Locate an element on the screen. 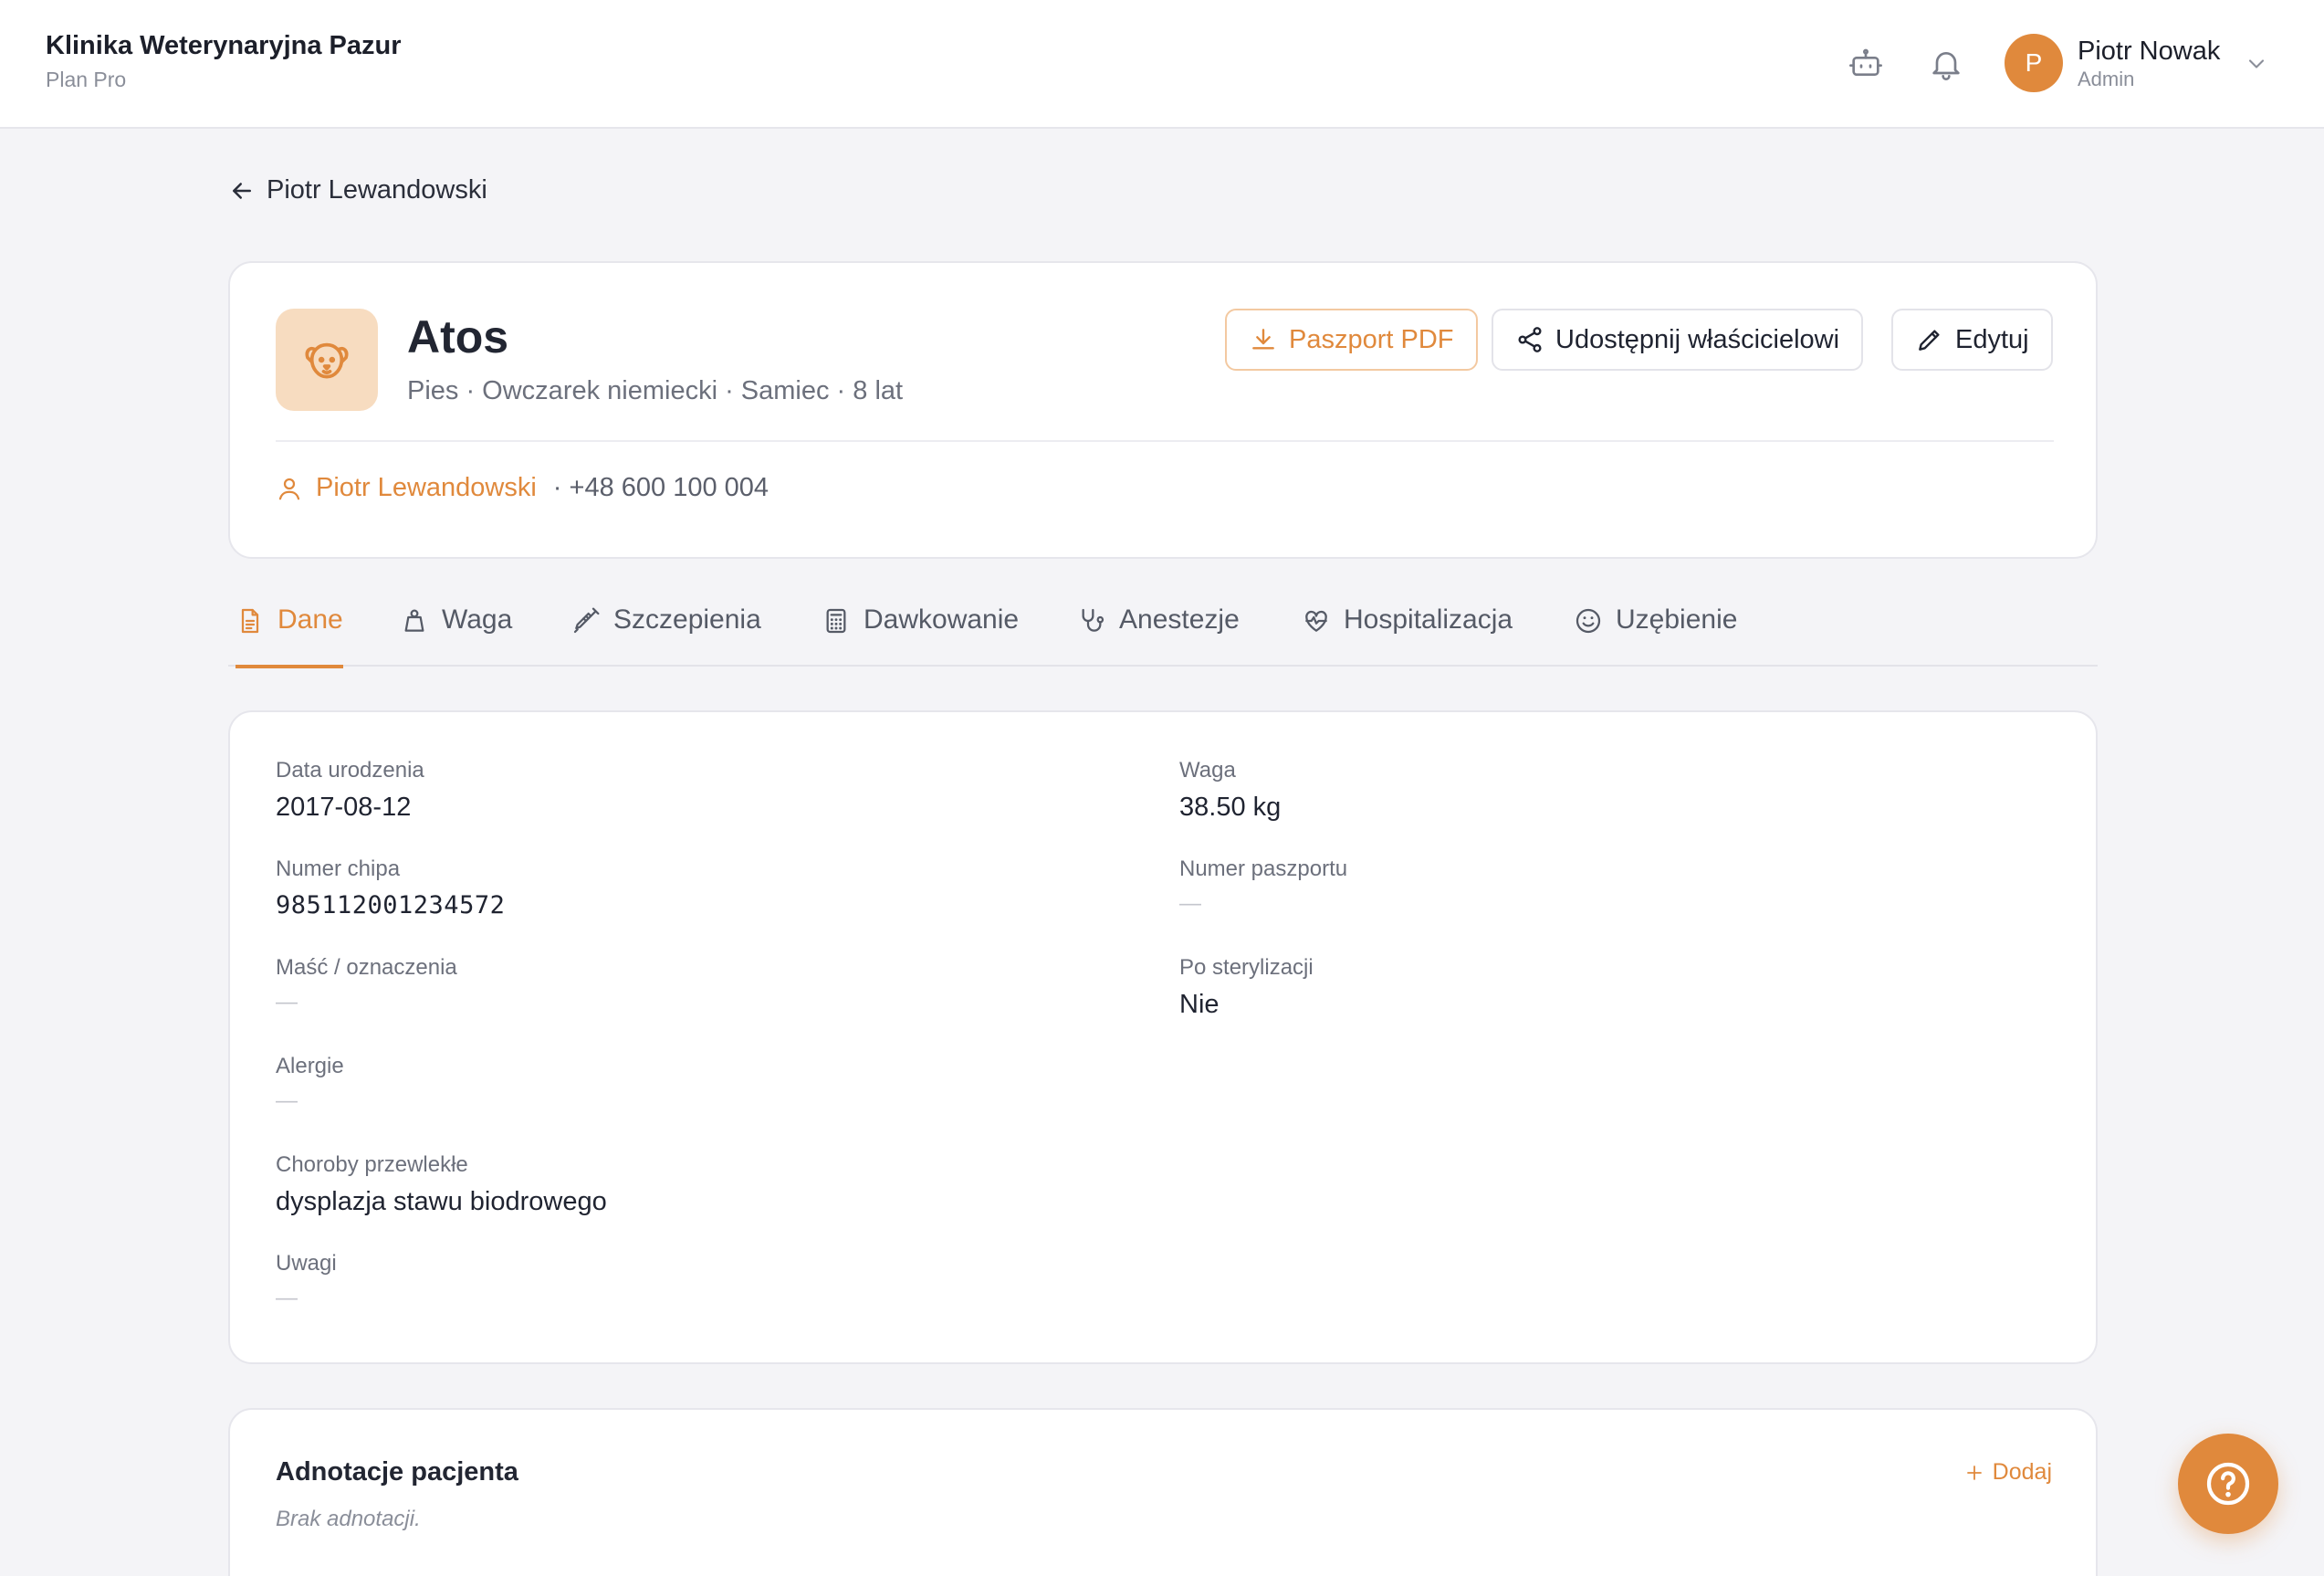 Image resolution: width=2324 pixels, height=1576 pixels. field-label: Numer paszportu is located at coordinates (1263, 868).